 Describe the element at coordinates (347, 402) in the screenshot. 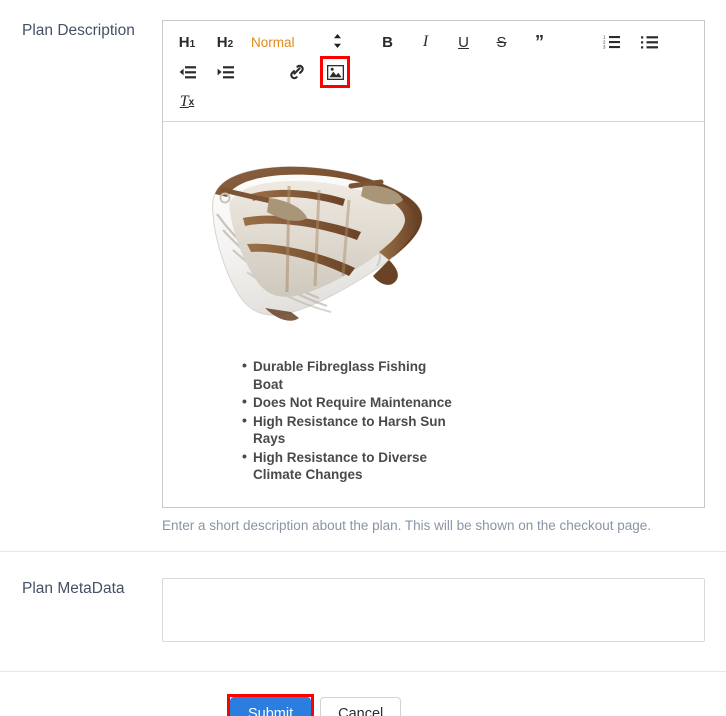

I see `list-item: Does Not Require Maintenance` at that location.